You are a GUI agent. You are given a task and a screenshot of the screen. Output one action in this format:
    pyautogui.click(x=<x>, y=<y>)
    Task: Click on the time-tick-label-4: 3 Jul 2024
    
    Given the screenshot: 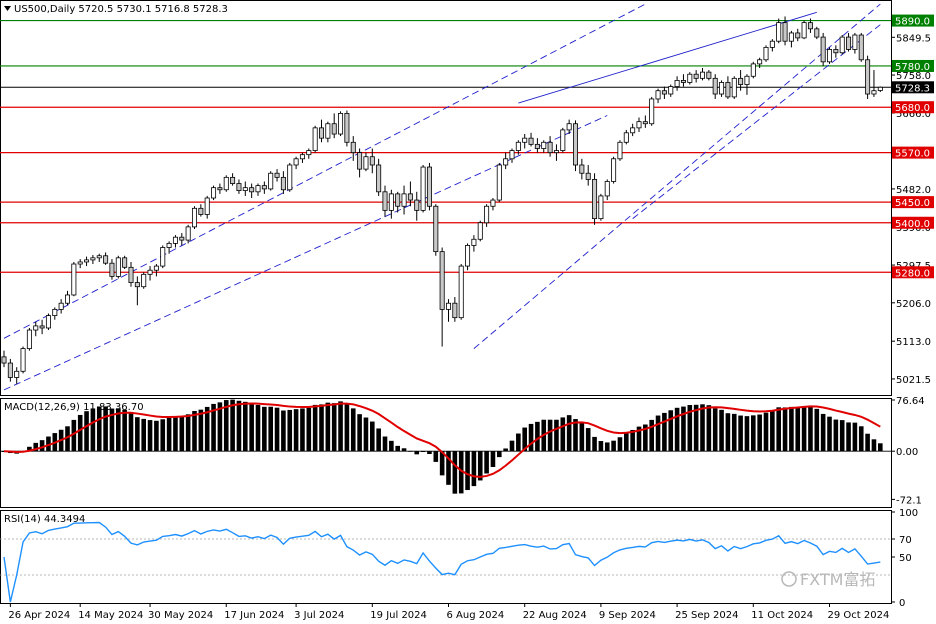 What is the action you would take?
    pyautogui.click(x=319, y=615)
    